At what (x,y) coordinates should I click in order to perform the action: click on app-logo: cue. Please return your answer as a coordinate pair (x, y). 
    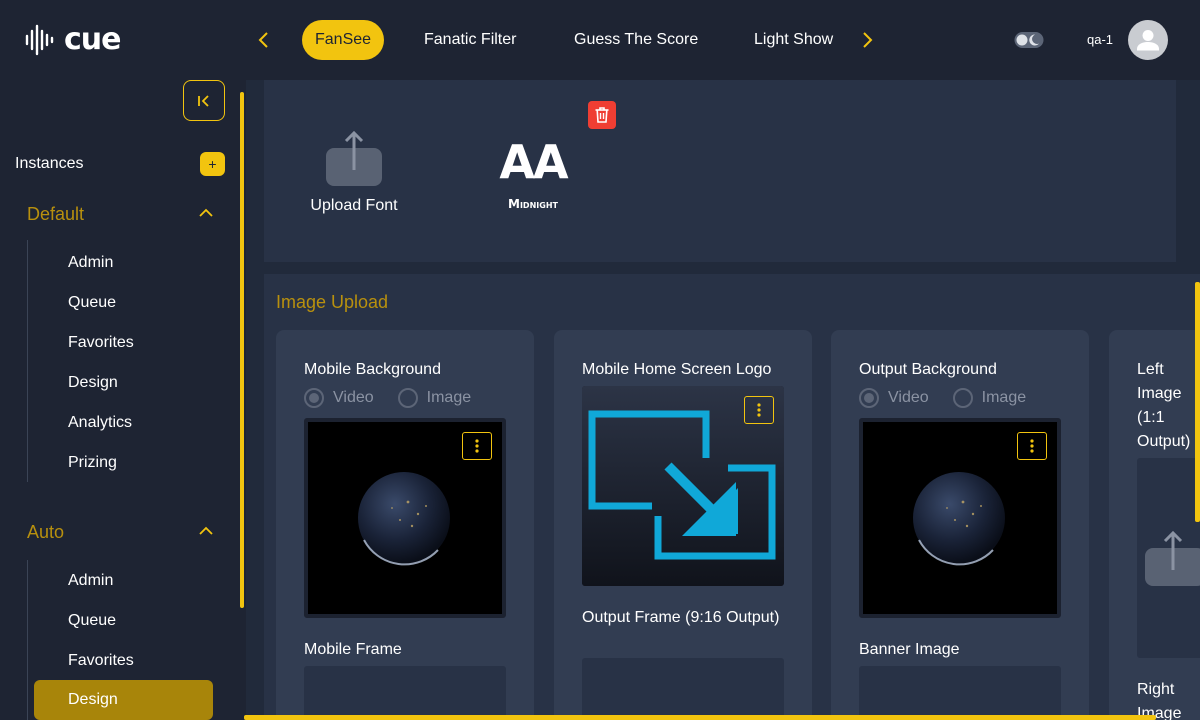
    Looking at the image, I should click on (72, 39).